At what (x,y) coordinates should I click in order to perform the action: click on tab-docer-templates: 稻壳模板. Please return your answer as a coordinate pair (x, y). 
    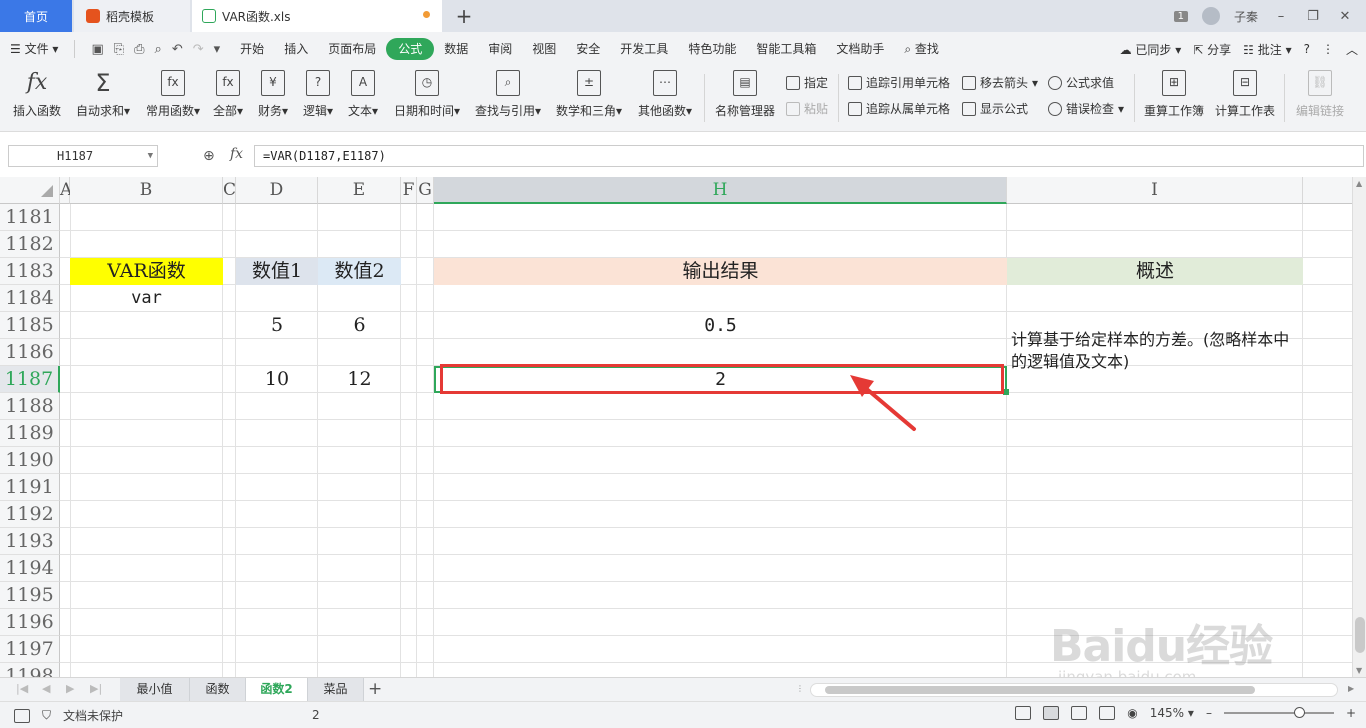
    Looking at the image, I should click on (132, 16).